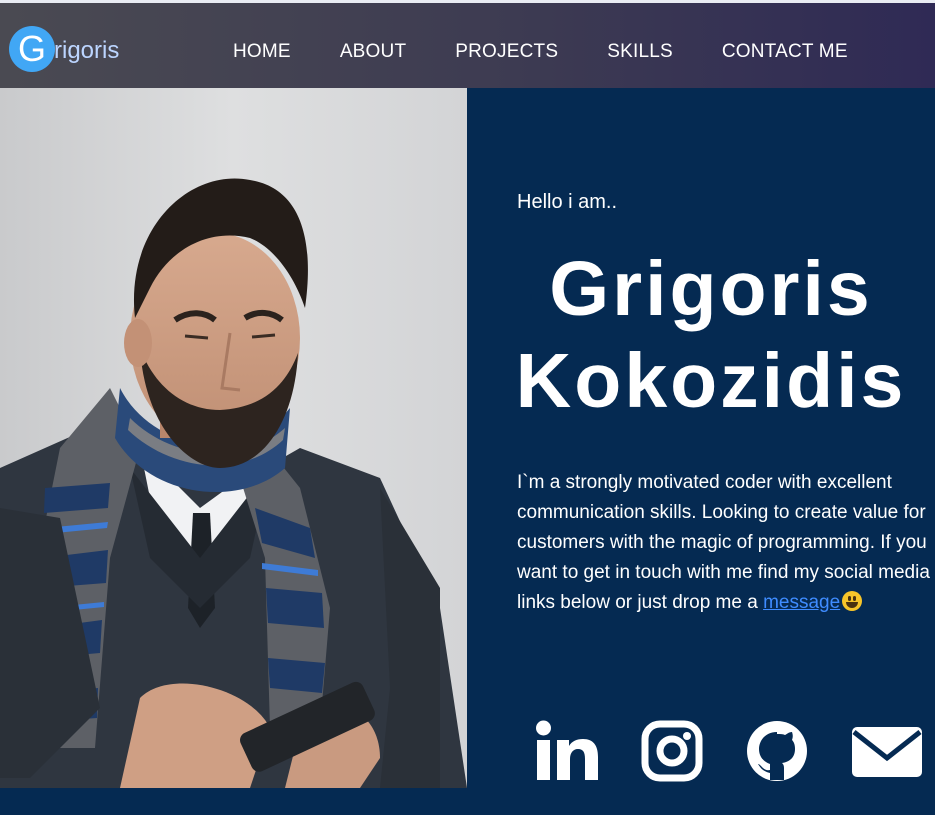 This screenshot has width=935, height=815. Describe the element at coordinates (262, 52) in the screenshot. I see `nav-home: HOME` at that location.